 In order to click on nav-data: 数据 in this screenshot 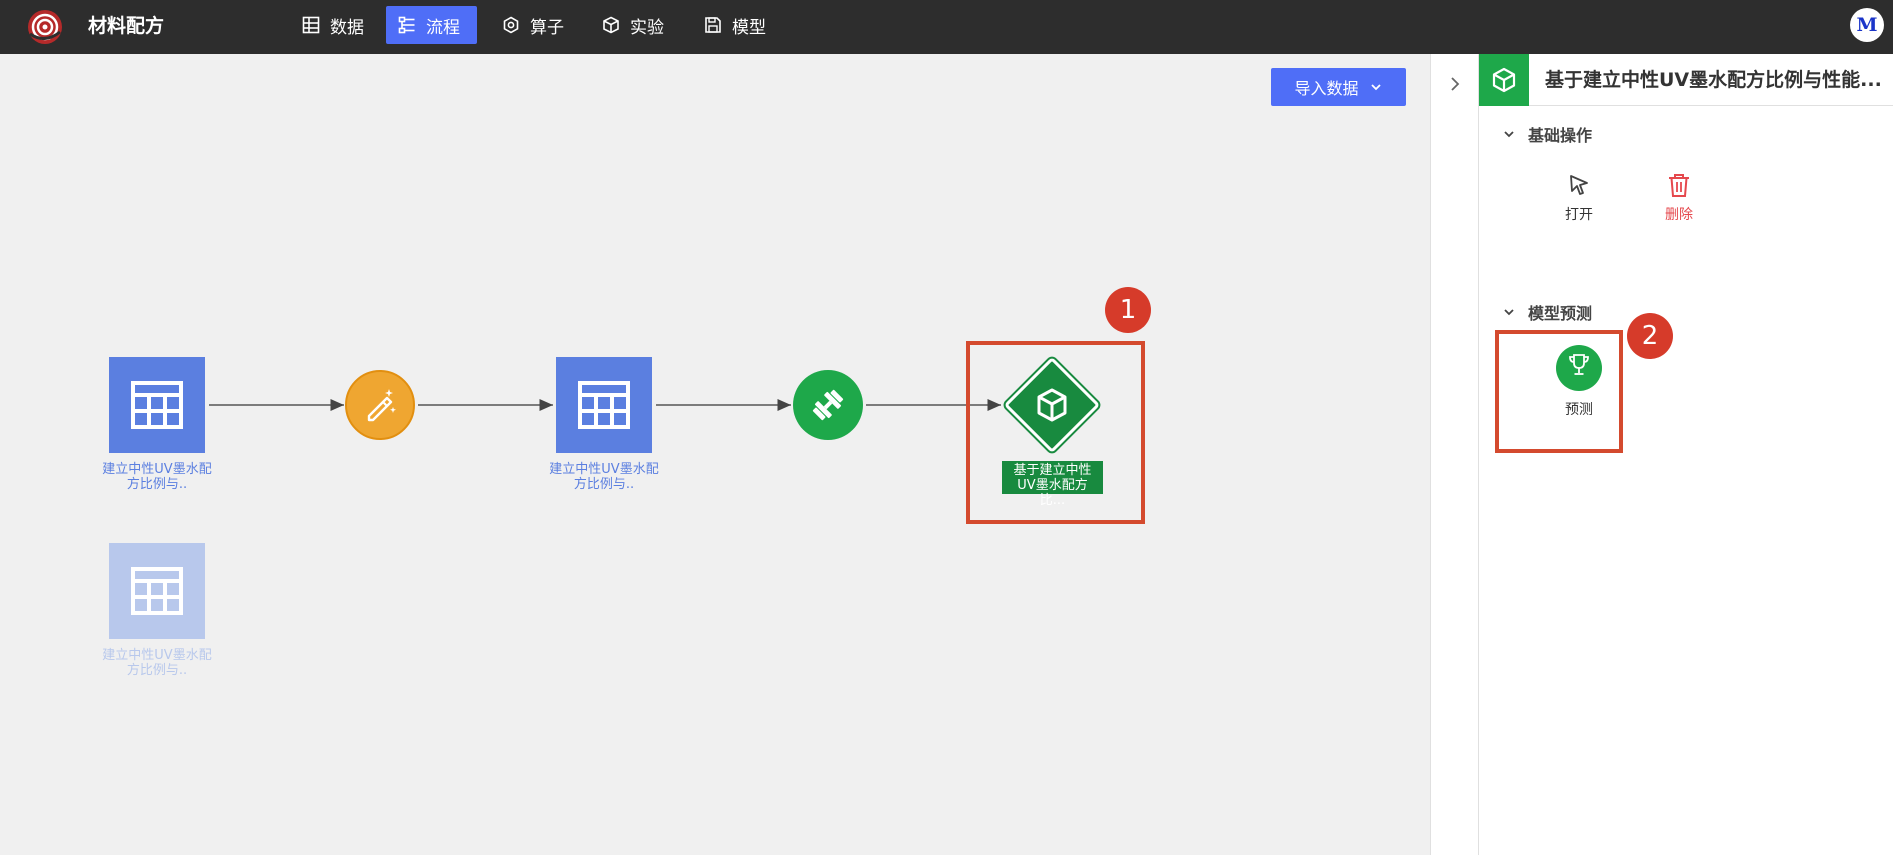, I will do `click(333, 25)`.